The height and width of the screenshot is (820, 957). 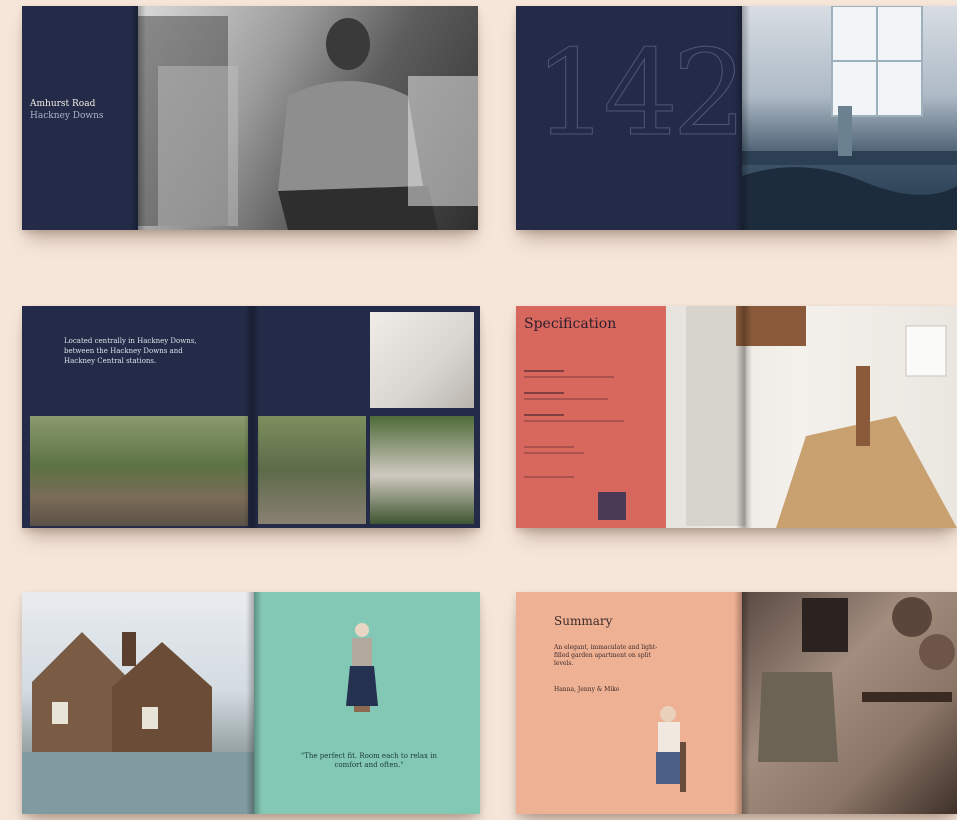 I want to click on hallway-photo, so click(x=811, y=417).